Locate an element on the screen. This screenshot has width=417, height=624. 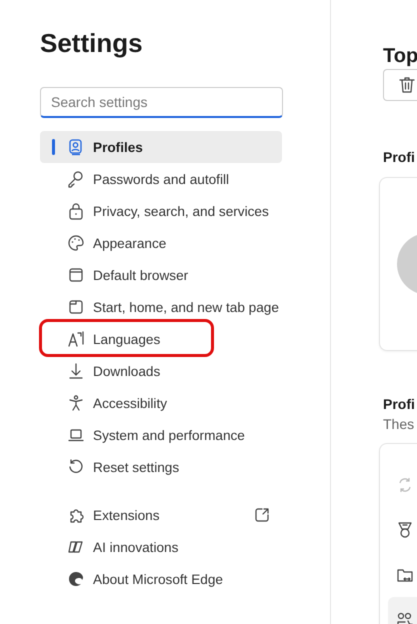
browser-icon is located at coordinates (76, 275).